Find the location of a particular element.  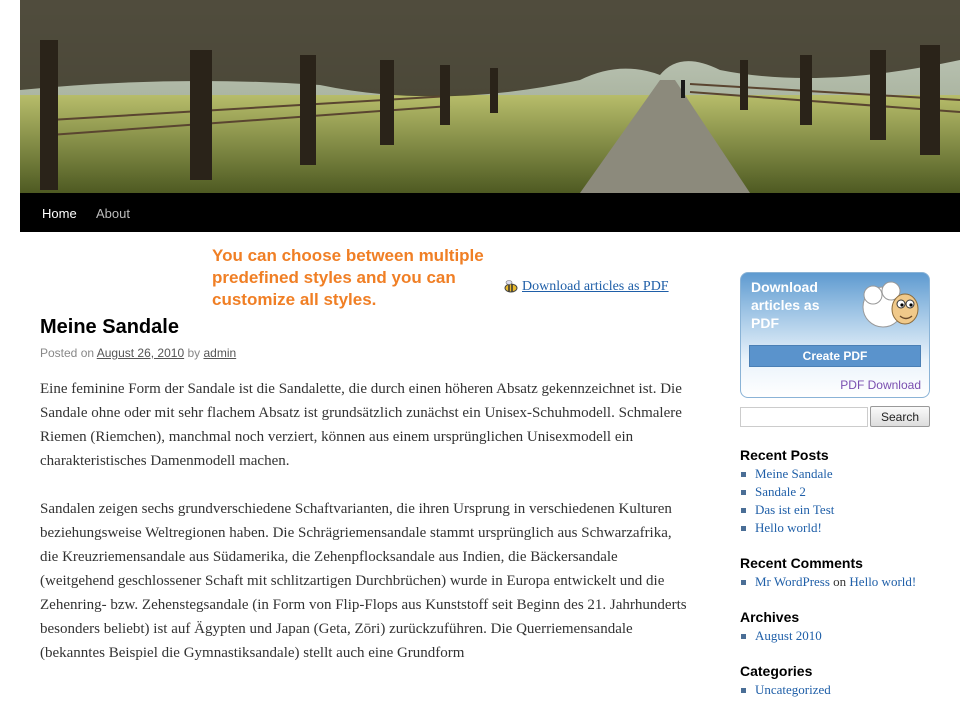

list-item: Hello world! is located at coordinates (787, 528).